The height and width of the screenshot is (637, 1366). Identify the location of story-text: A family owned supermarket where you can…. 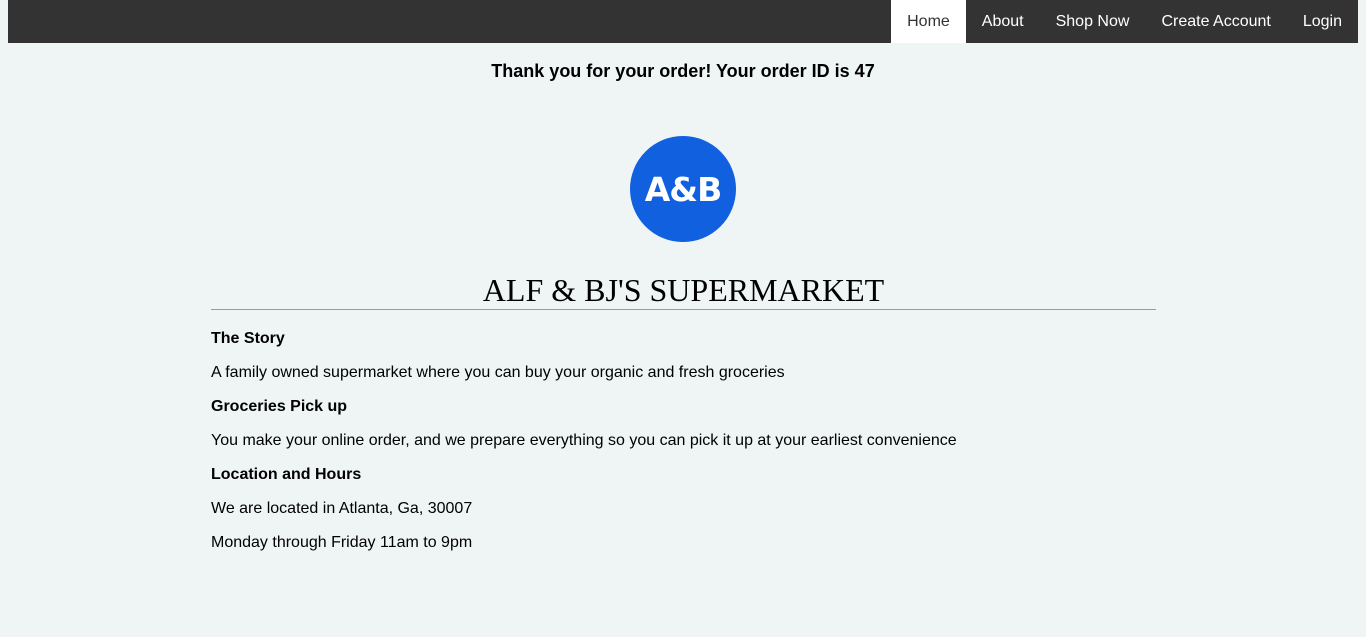
(498, 372).